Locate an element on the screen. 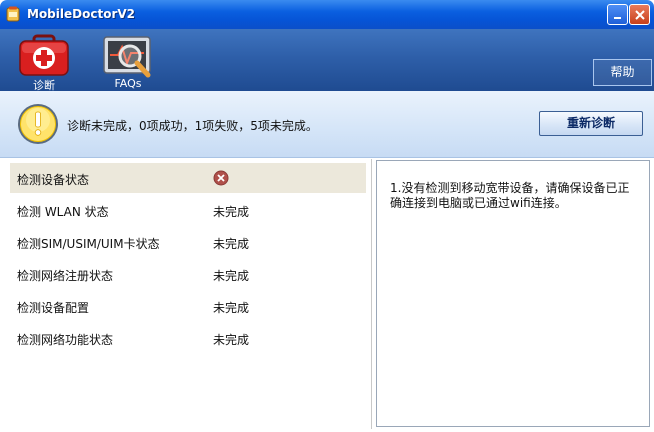  faqs-label: FAQs is located at coordinates (128, 83).